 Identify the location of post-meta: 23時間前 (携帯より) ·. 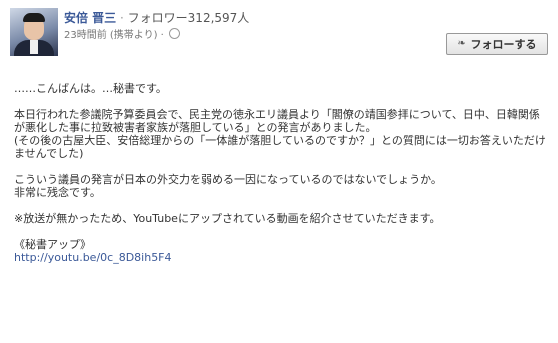
(122, 35).